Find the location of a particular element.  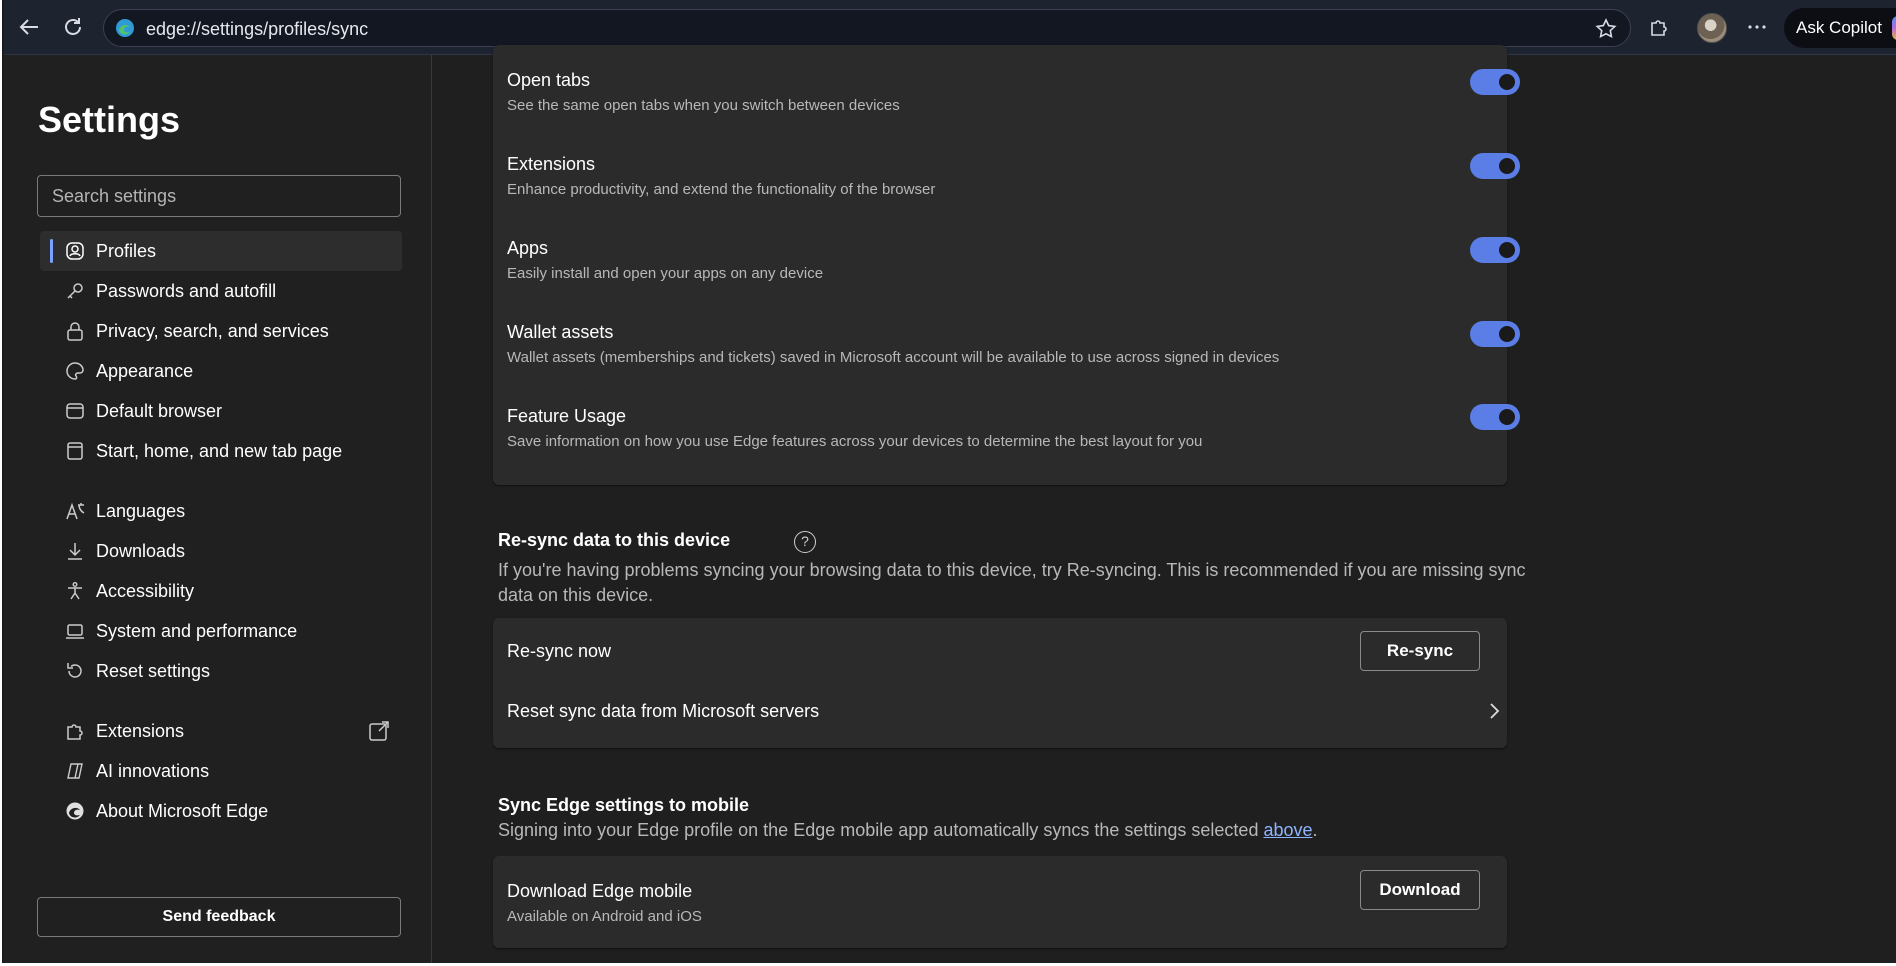

home-page-icon is located at coordinates (75, 451).